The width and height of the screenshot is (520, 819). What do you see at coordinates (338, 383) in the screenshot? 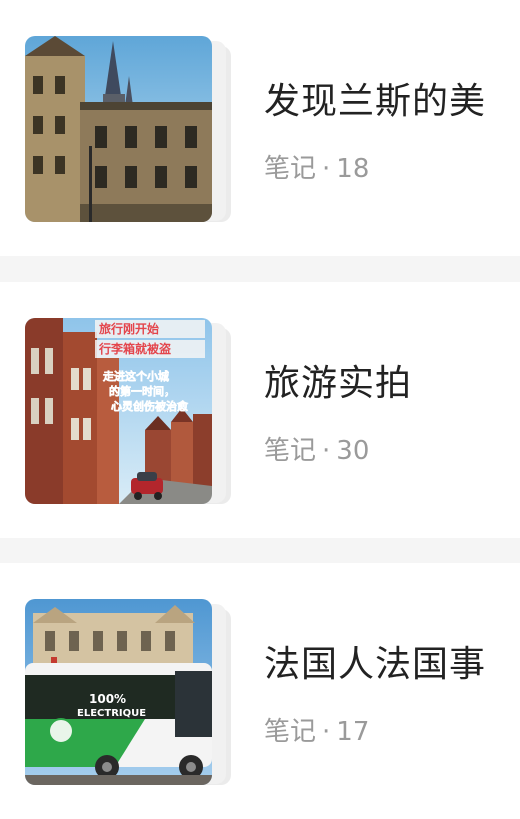
I see `notebook-title: 旅游实拍` at bounding box center [338, 383].